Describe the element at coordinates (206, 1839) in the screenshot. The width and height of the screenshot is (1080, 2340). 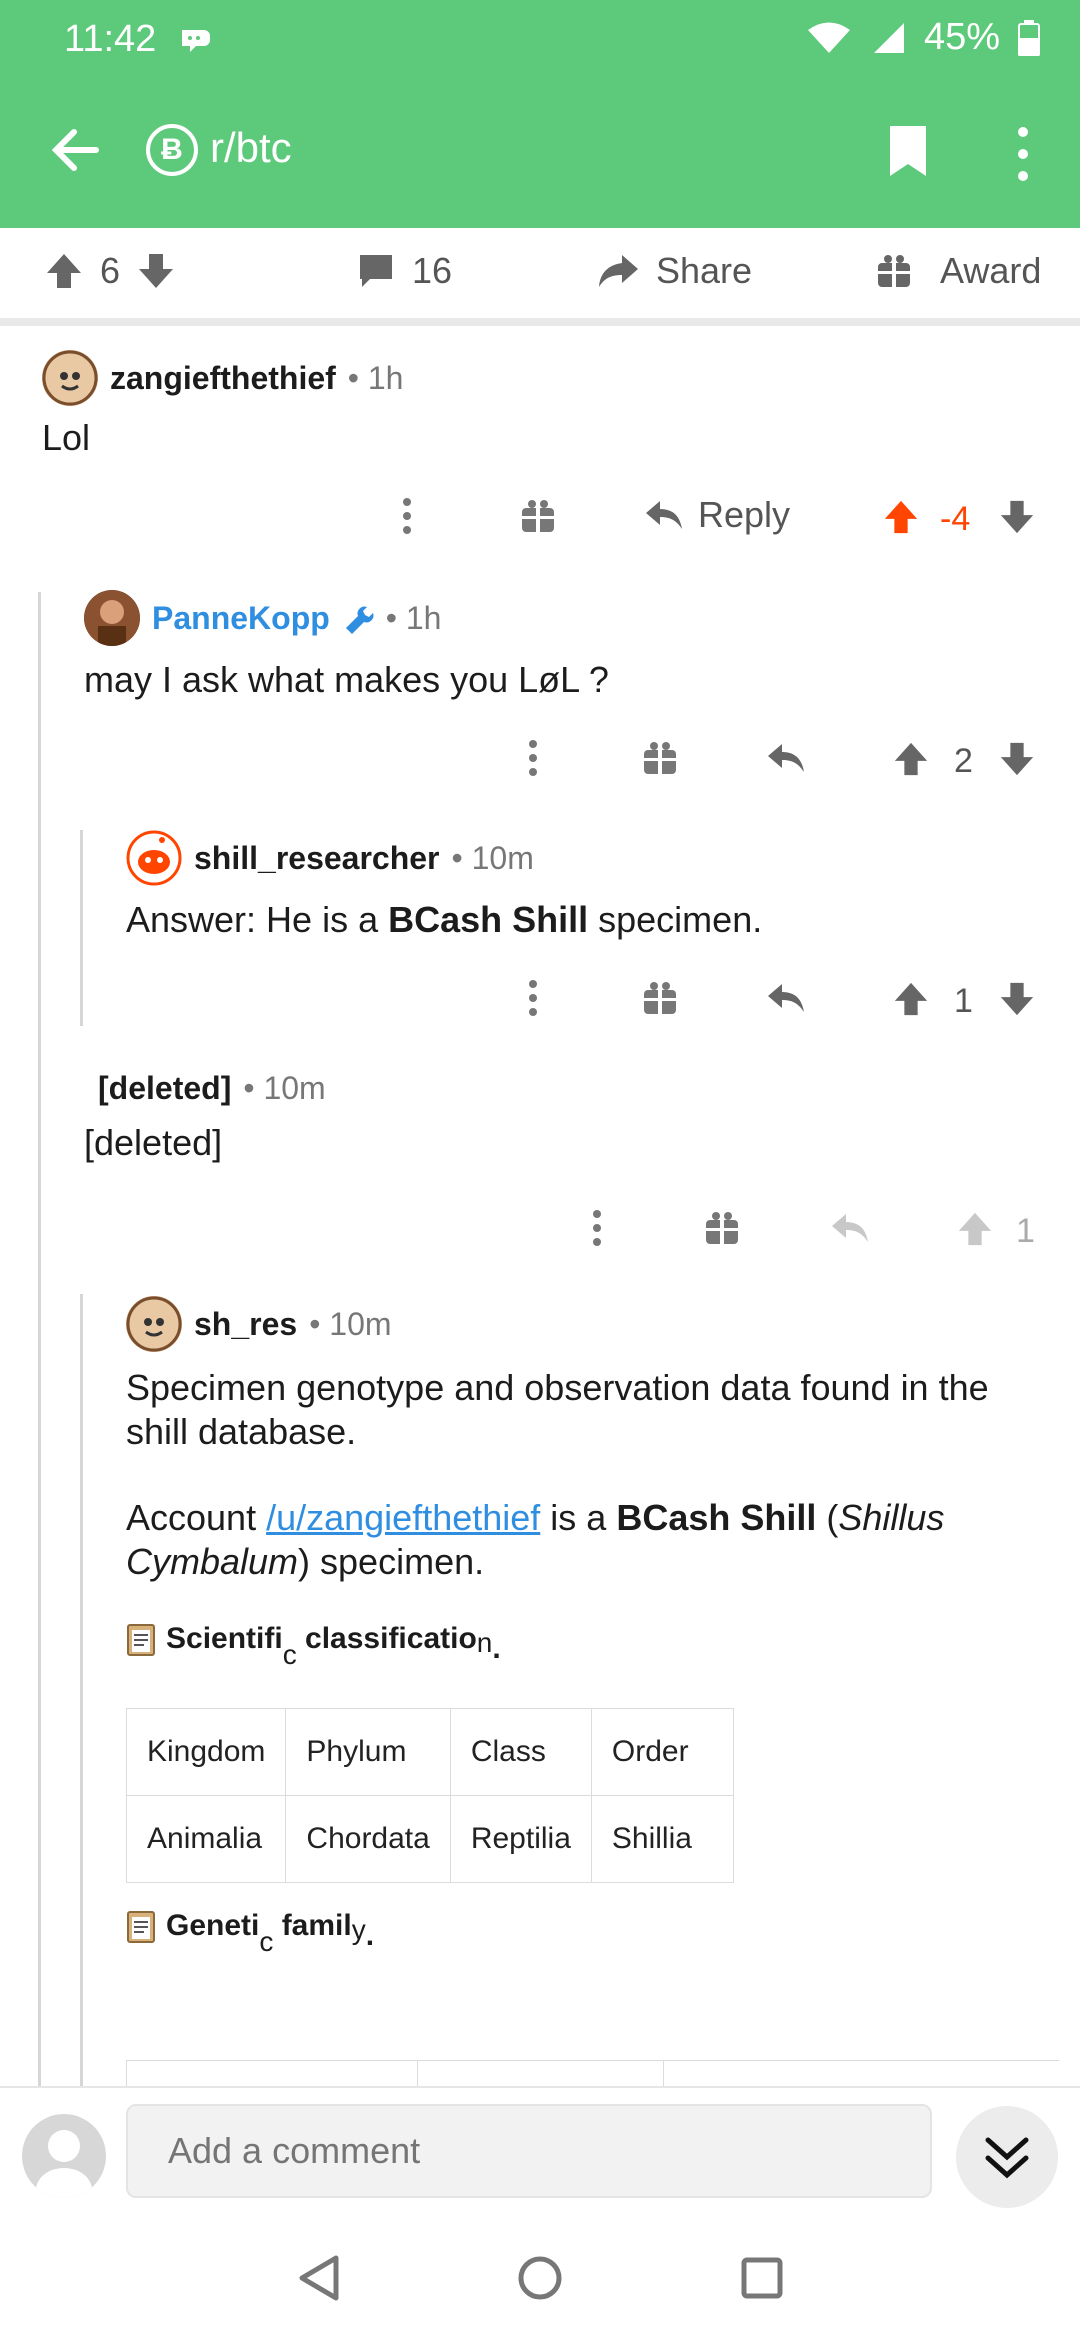
I see `table-cell: Animalia` at that location.